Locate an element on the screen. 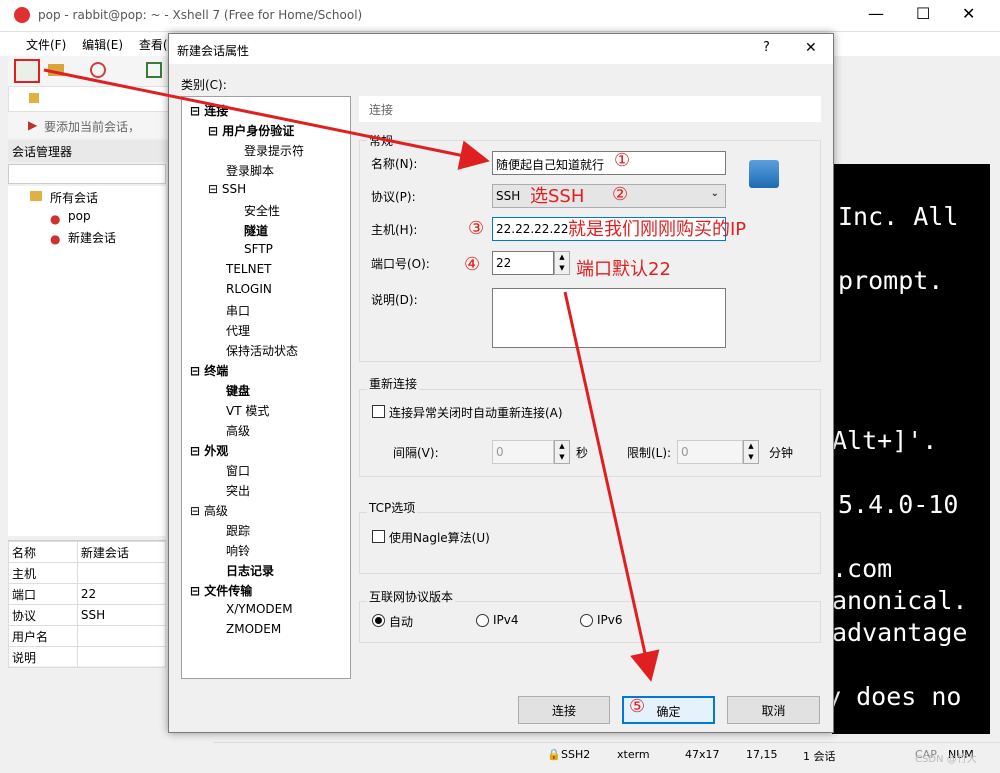 The image size is (1000, 773). tree-item-logging: 日志记录 is located at coordinates (250, 570).